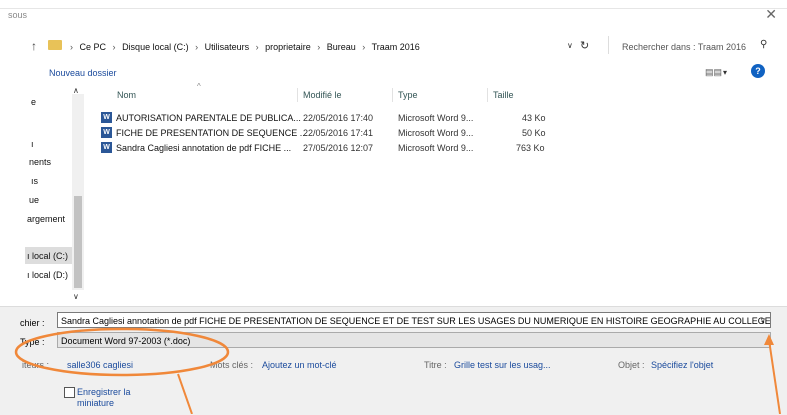 This screenshot has width=787, height=415. I want to click on annotation-ellipse, so click(122, 352).